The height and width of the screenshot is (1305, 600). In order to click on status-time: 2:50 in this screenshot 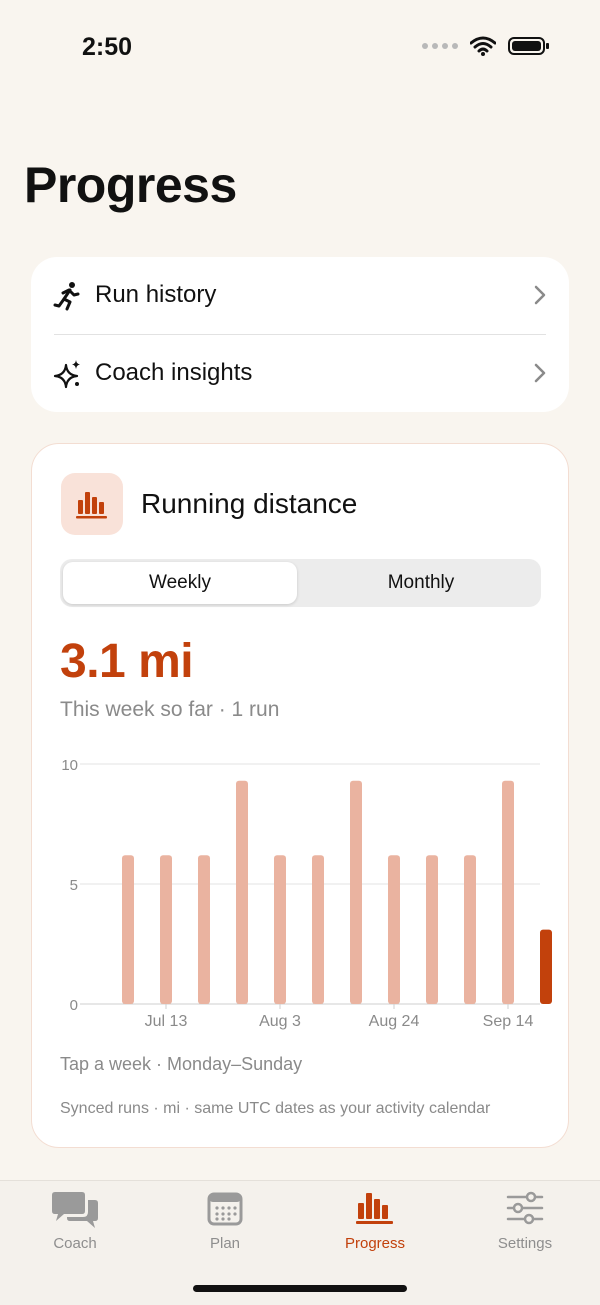, I will do `click(107, 47)`.